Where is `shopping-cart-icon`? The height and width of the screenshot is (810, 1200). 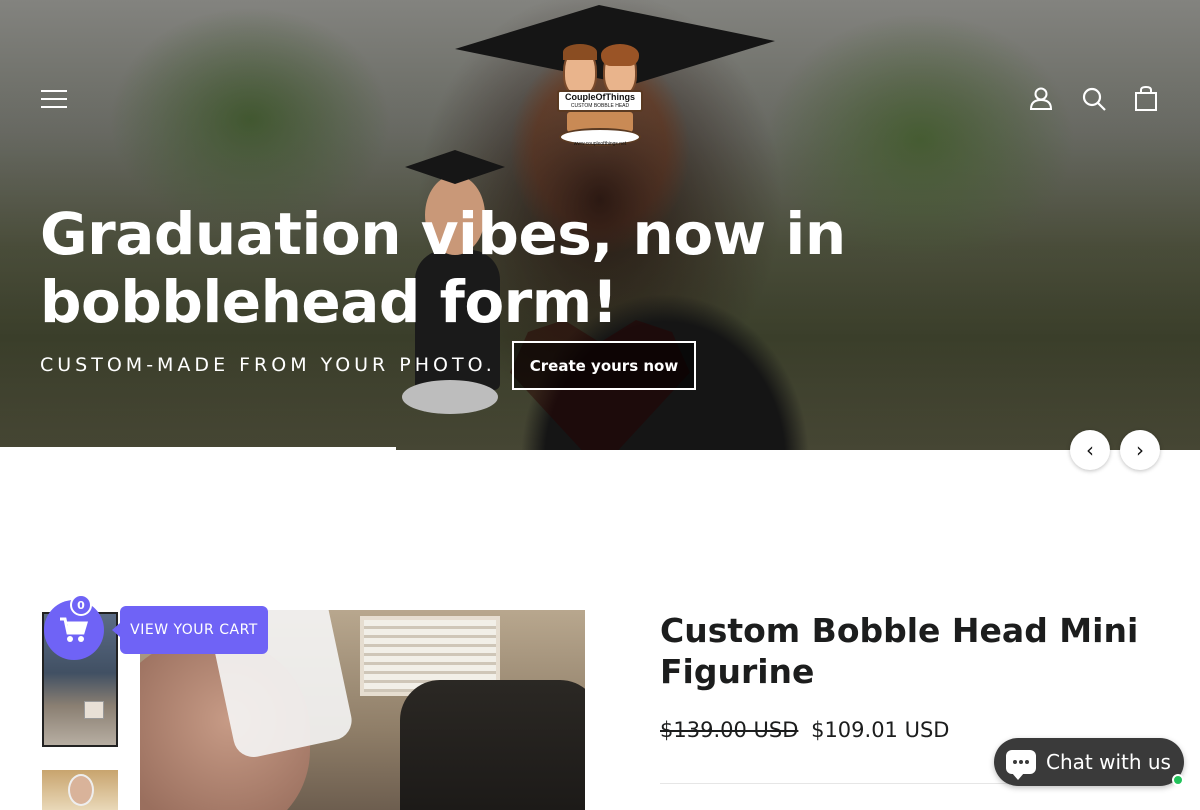
shopping-cart-icon is located at coordinates (74, 629).